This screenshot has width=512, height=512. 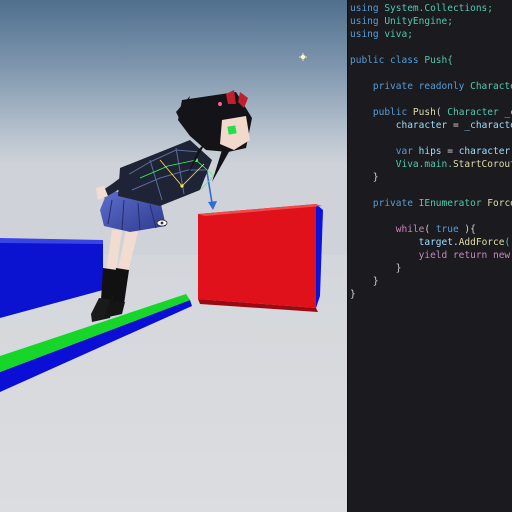 What do you see at coordinates (482, 164) in the screenshot?
I see `code-token: StartCorouti` at bounding box center [482, 164].